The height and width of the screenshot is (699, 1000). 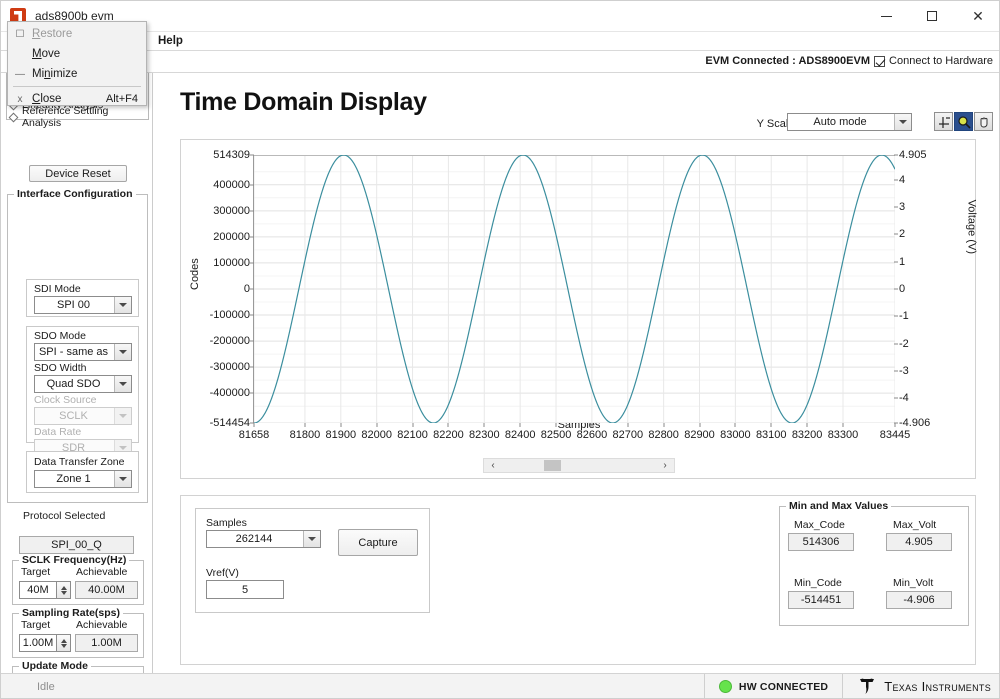 I want to click on y2-axis-tick-label: -1, so click(x=904, y=316).